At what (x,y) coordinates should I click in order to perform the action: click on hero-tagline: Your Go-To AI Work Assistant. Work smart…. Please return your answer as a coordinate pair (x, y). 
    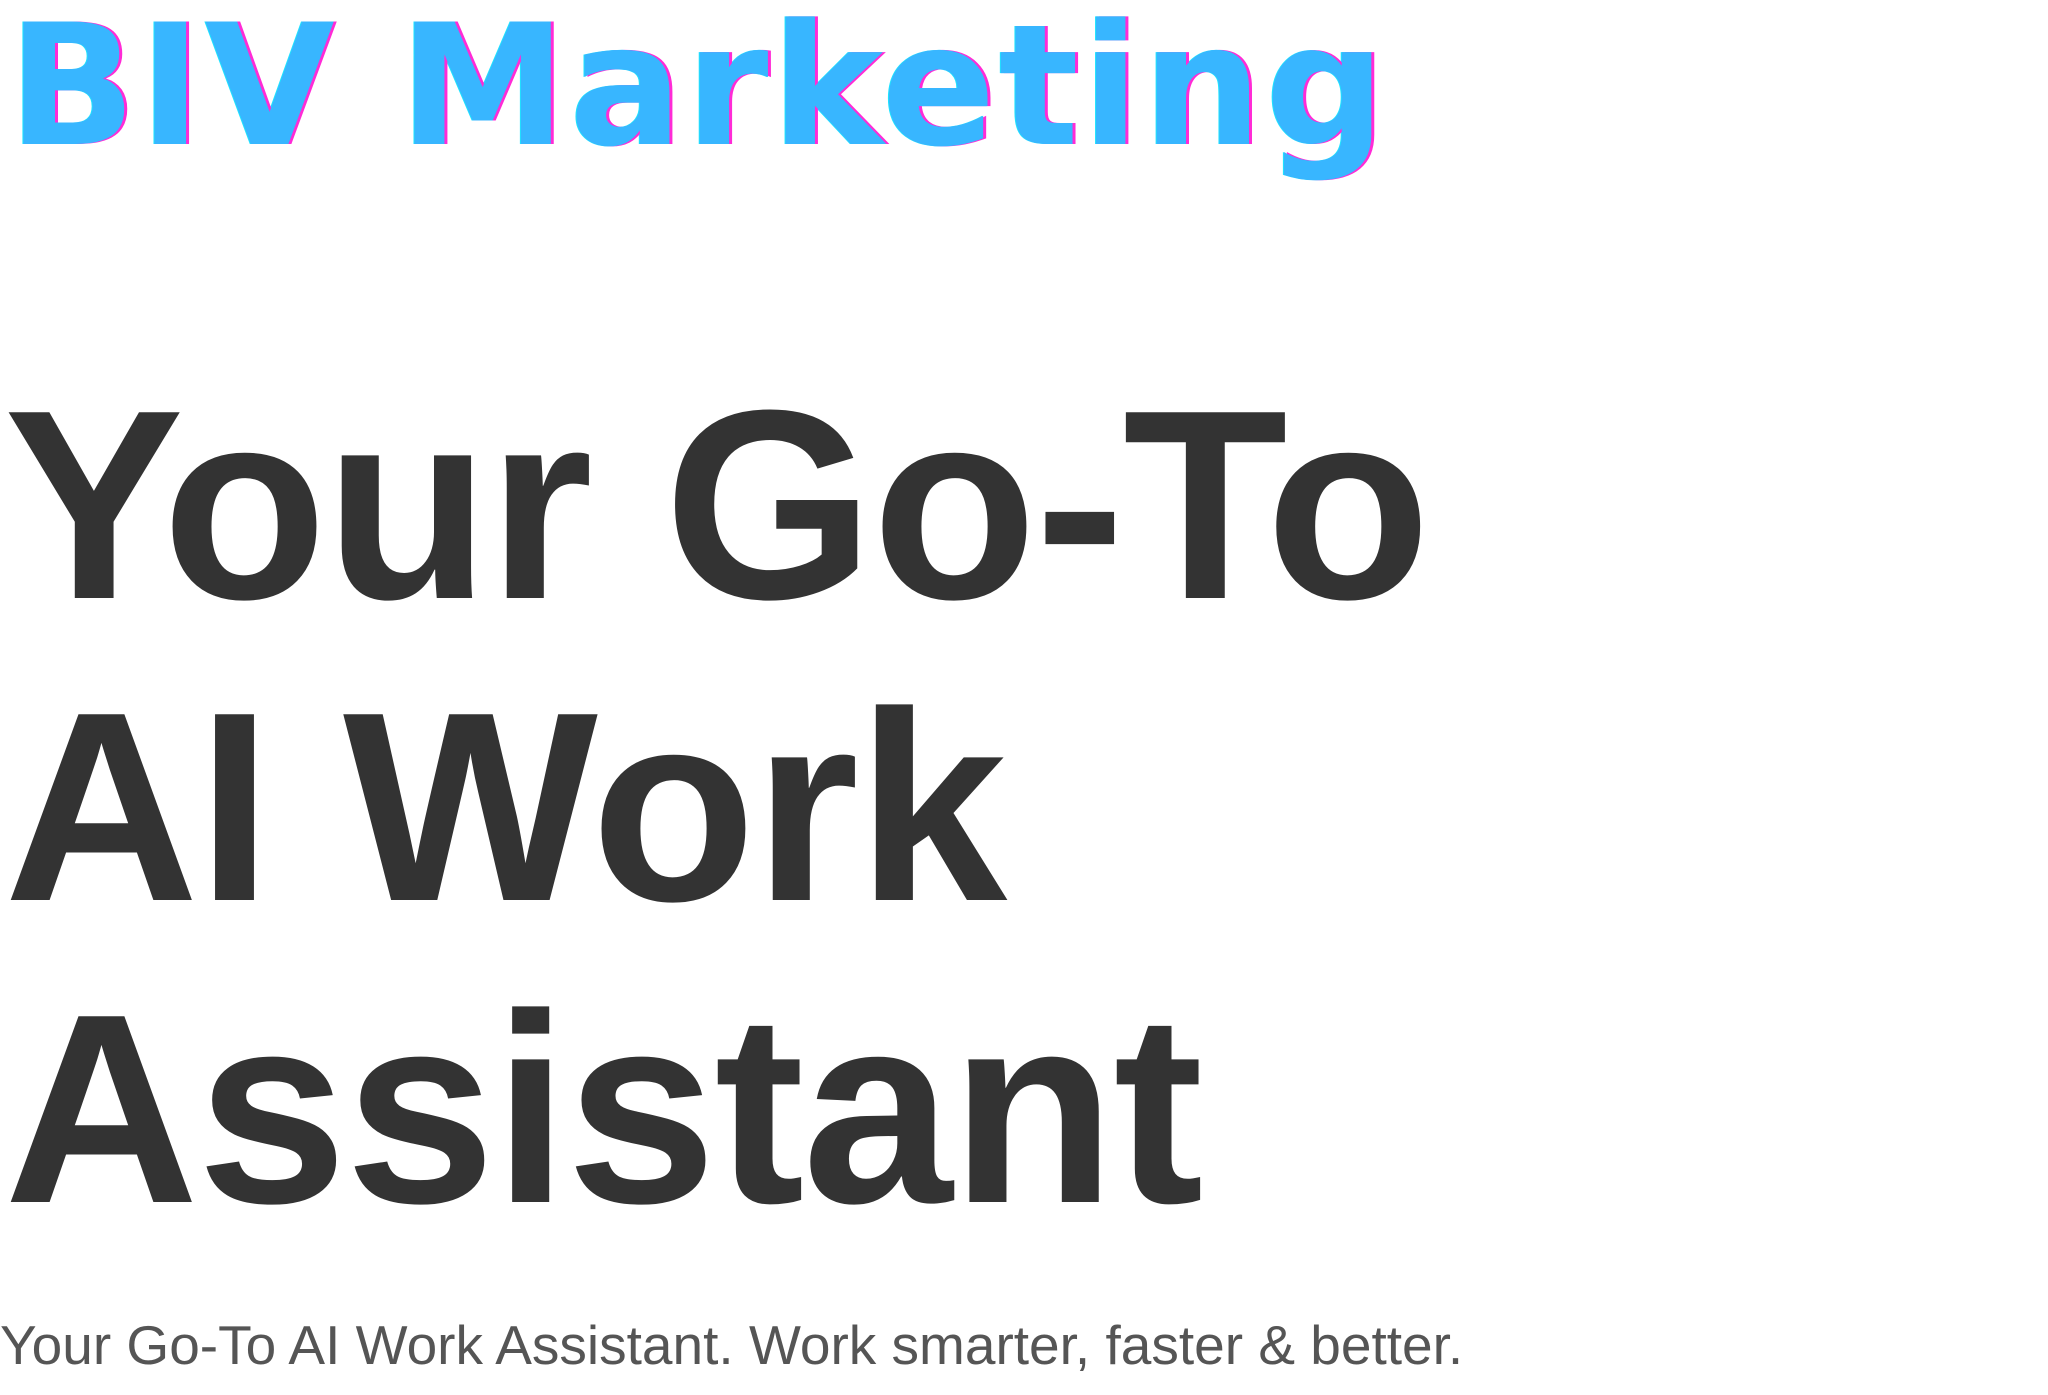
    Looking at the image, I should click on (732, 1345).